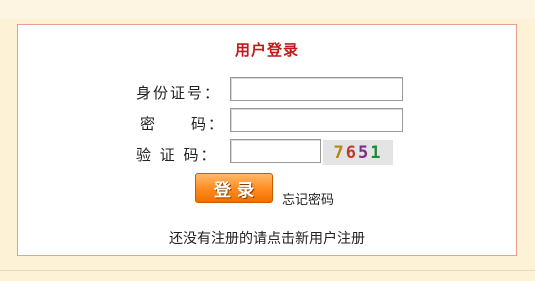 This screenshot has height=281, width=535. I want to click on top-band, so click(267, 9).